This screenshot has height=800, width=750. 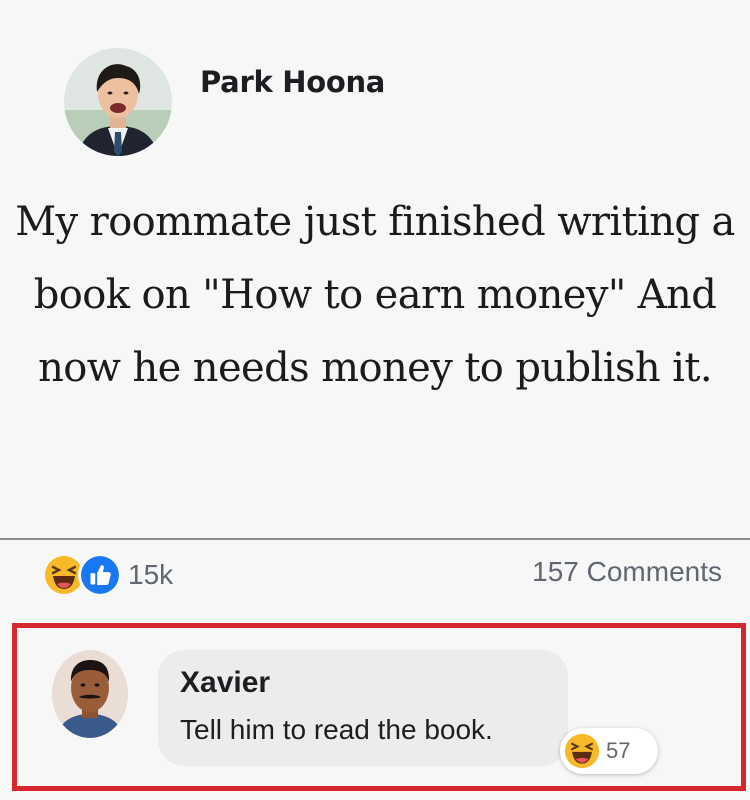 I want to click on commenter-avatar, so click(x=90, y=694).